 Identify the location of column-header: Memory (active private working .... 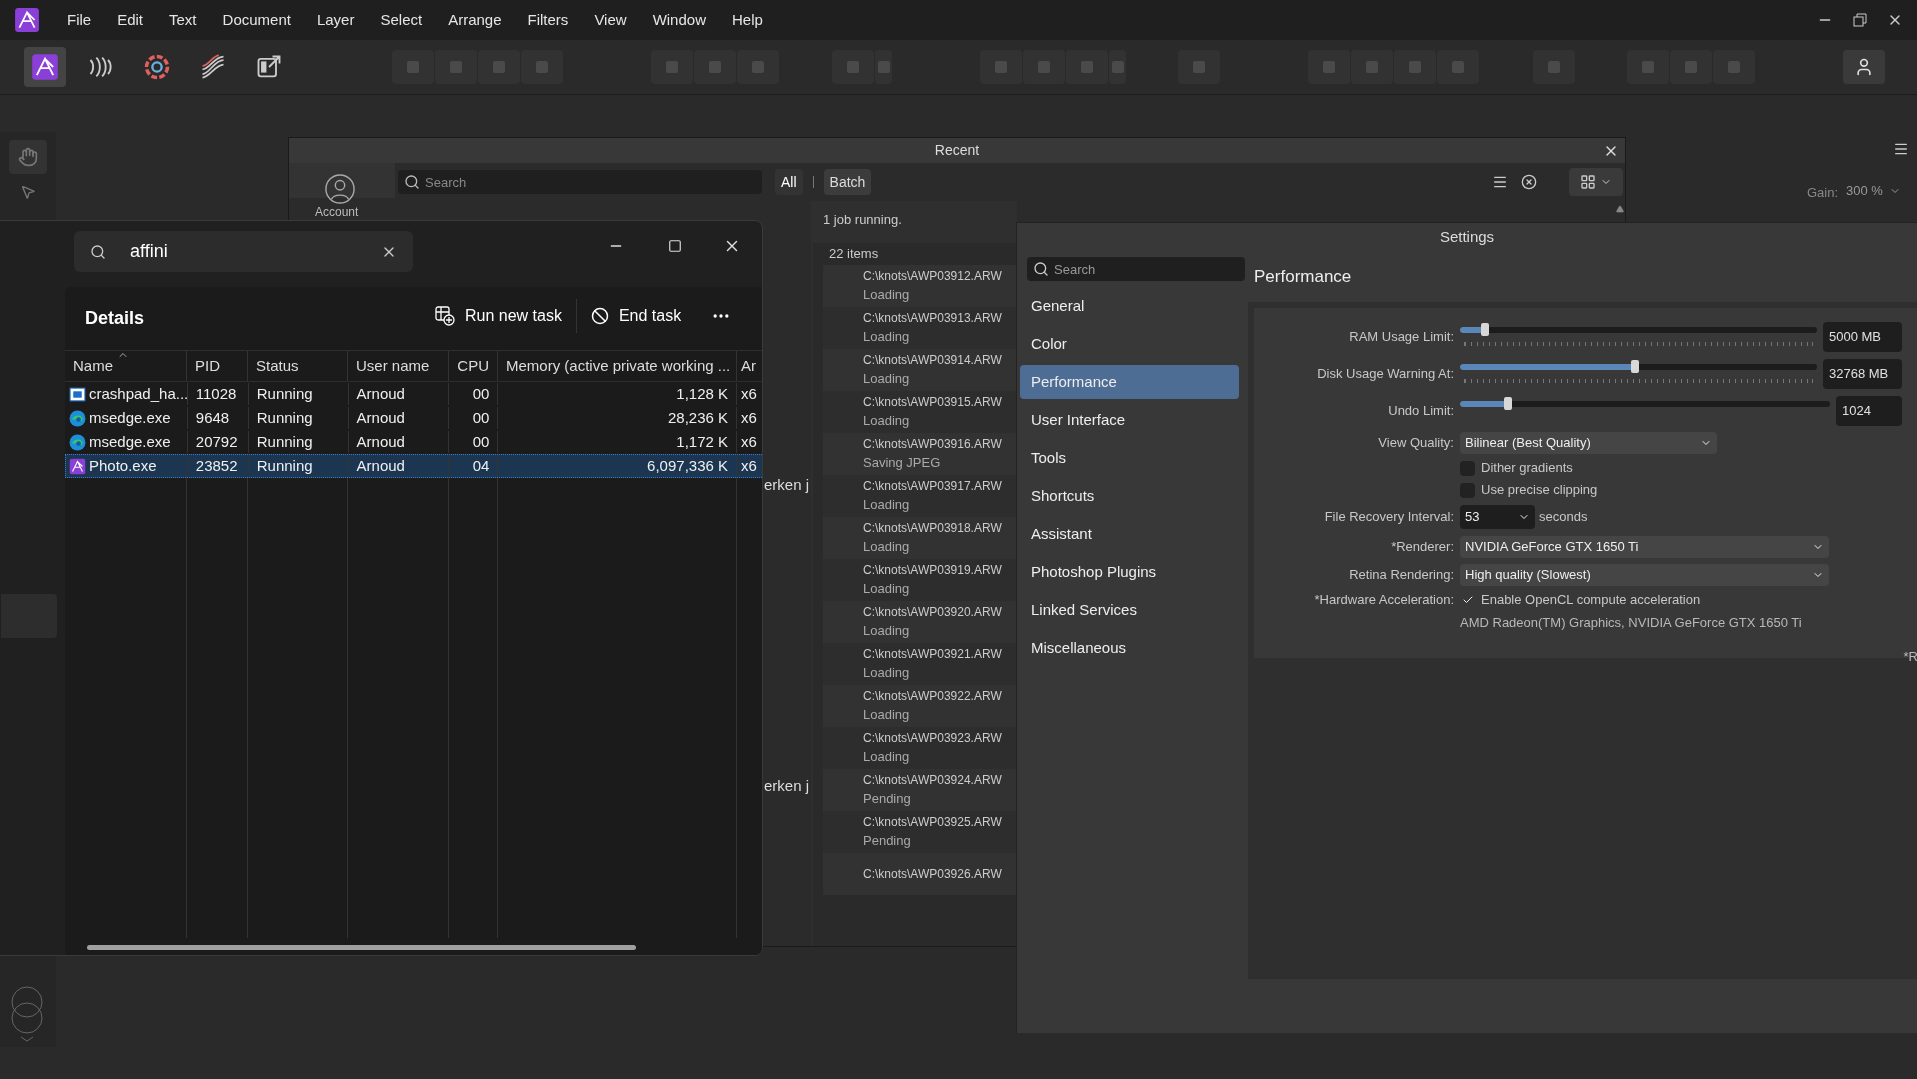
(617, 366).